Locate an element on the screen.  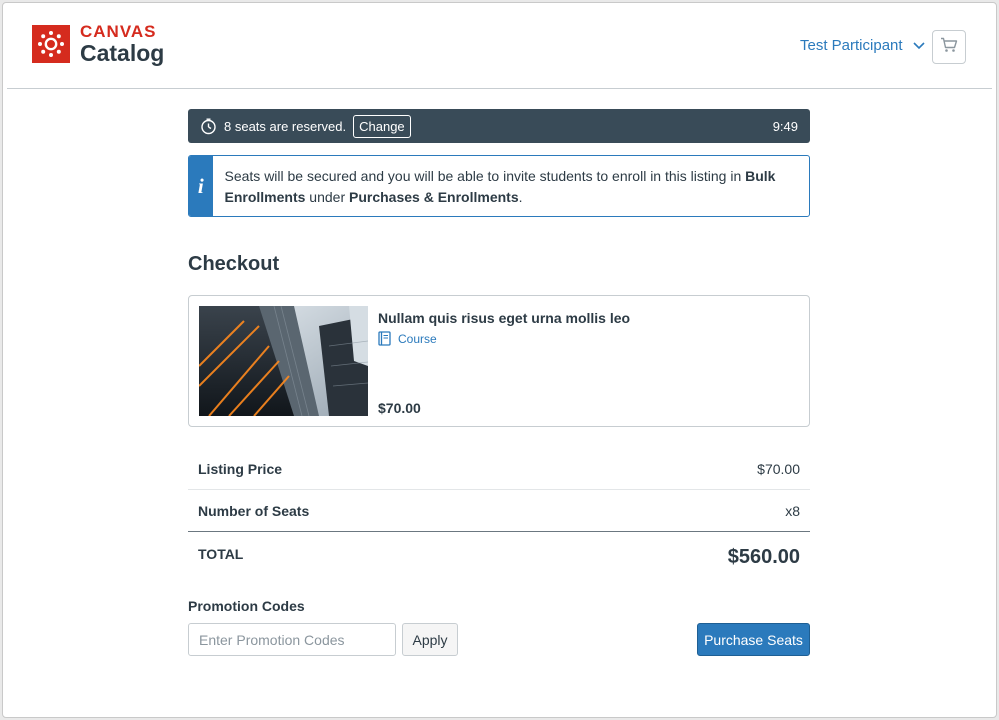
total-value: $560.00 is located at coordinates (763, 557).